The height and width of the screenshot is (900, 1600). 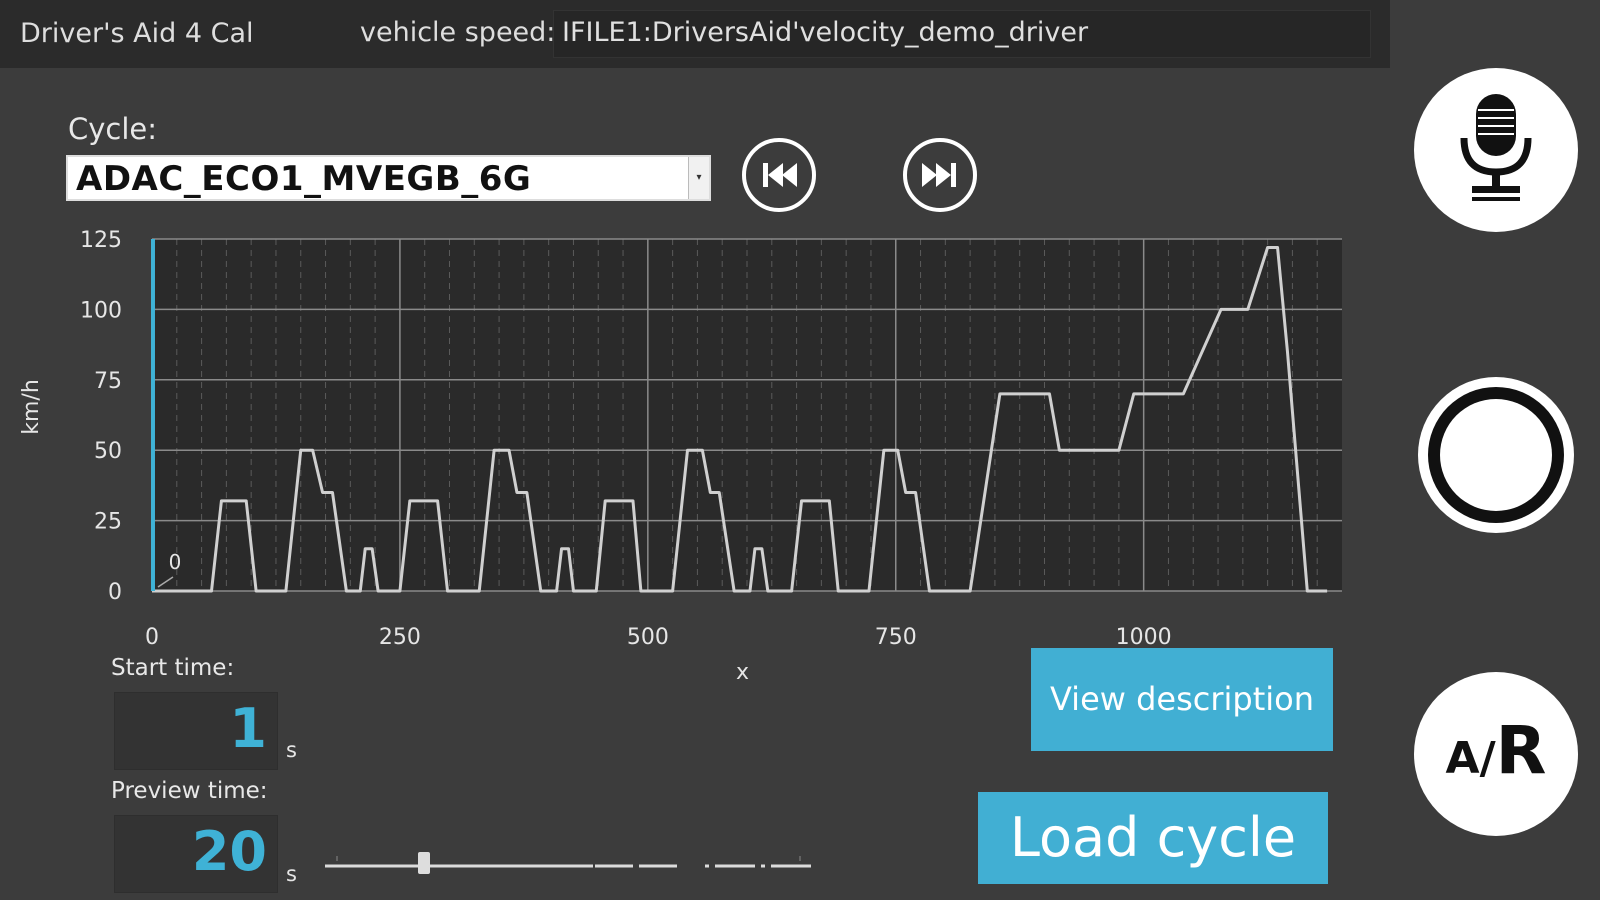 What do you see at coordinates (400, 637) in the screenshot?
I see `x-tick-label: 250` at bounding box center [400, 637].